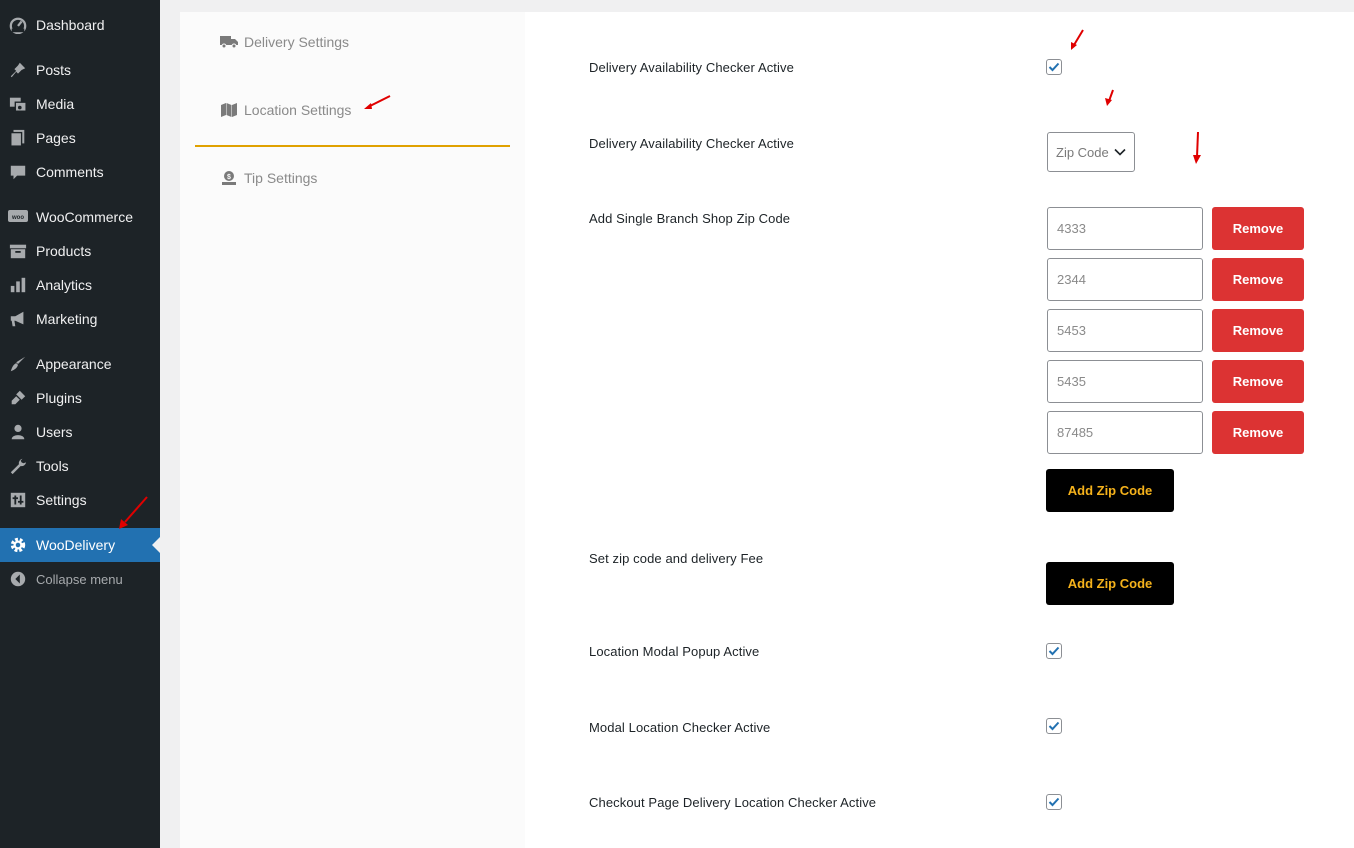 This screenshot has height=848, width=1354. I want to click on sidebar-item-dashboard: Dashboard, so click(80, 25).